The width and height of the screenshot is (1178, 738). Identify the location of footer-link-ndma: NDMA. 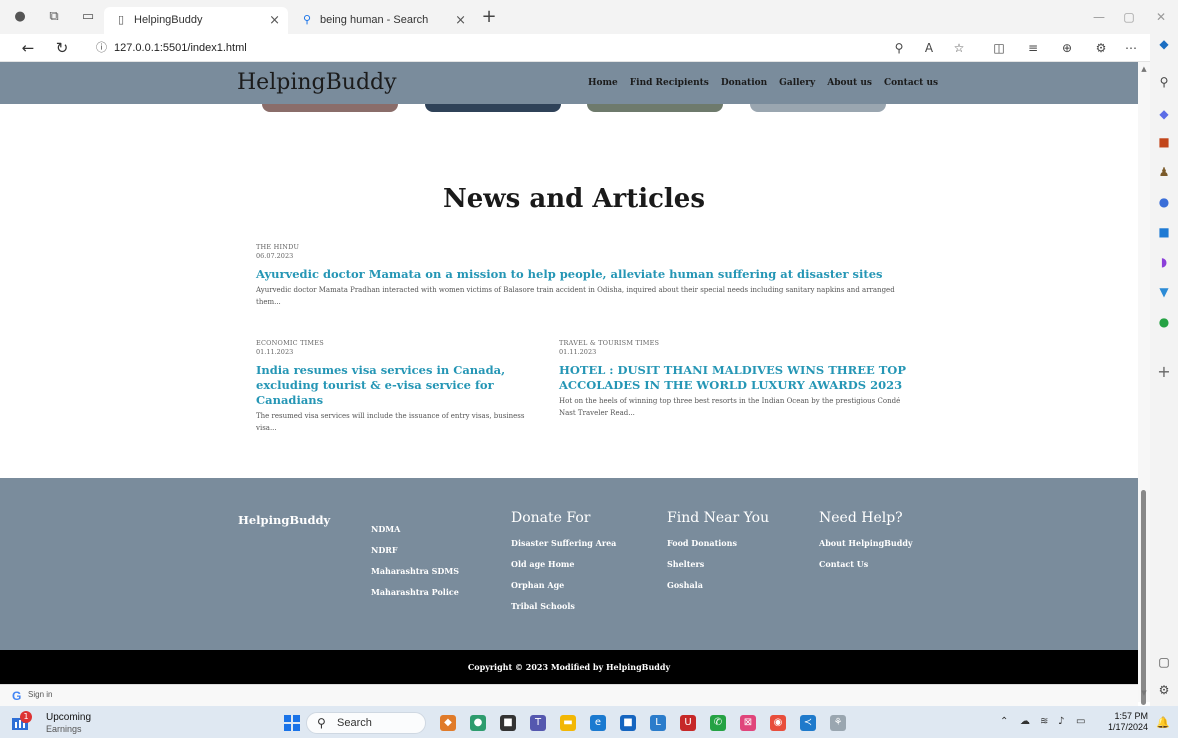
(415, 529).